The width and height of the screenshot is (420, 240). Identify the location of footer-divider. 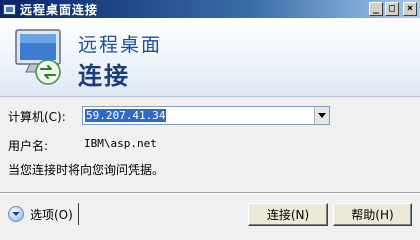
(210, 193).